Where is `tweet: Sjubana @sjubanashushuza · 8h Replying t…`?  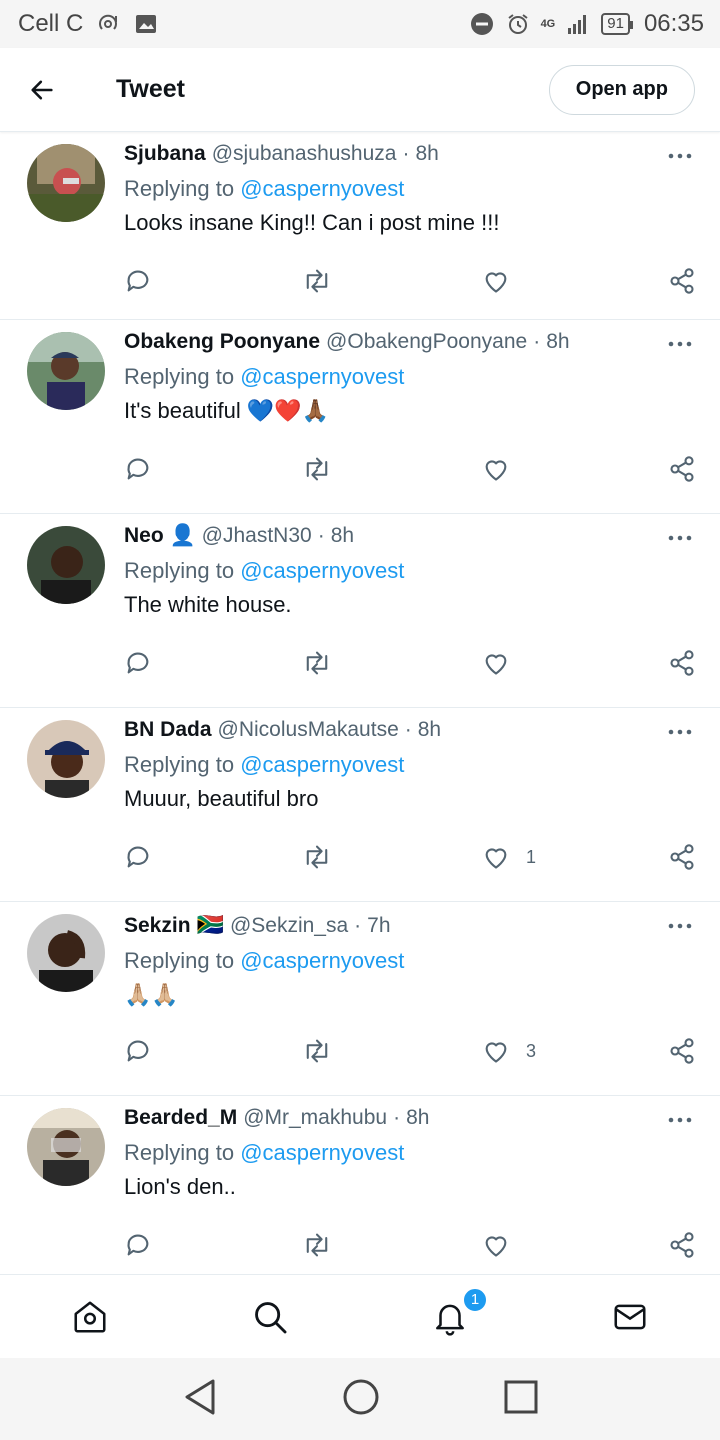
tweet: Sjubana @sjubanashushuza · 8h Replying t… is located at coordinates (360, 226).